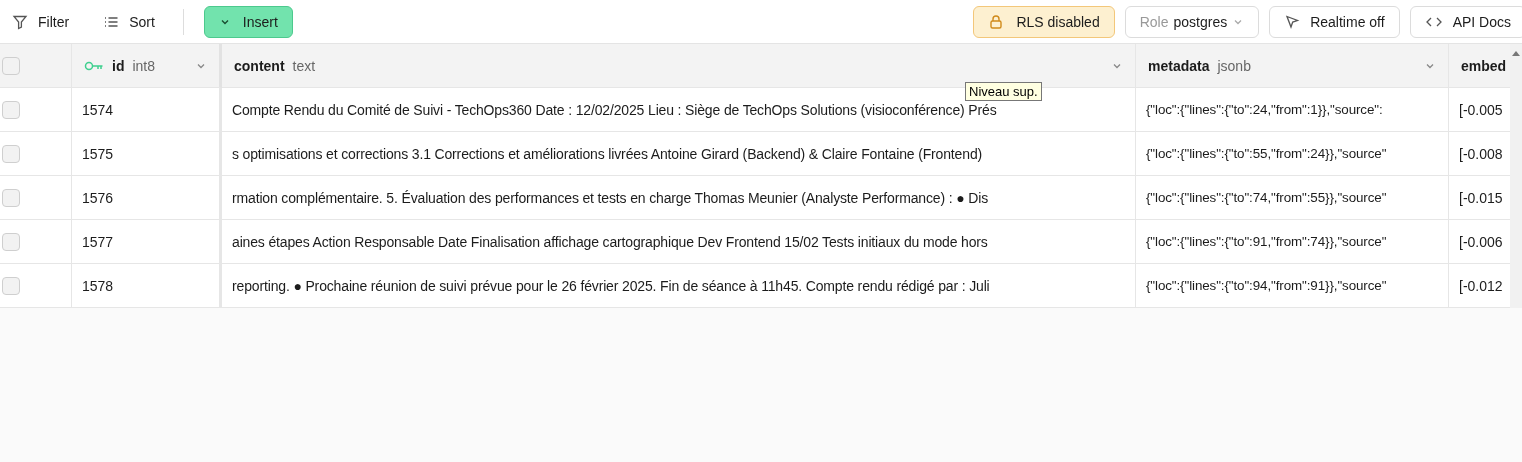 This screenshot has height=462, width=1522. Describe the element at coordinates (1479, 154) in the screenshot. I see `table-cell: [-0.008` at that location.